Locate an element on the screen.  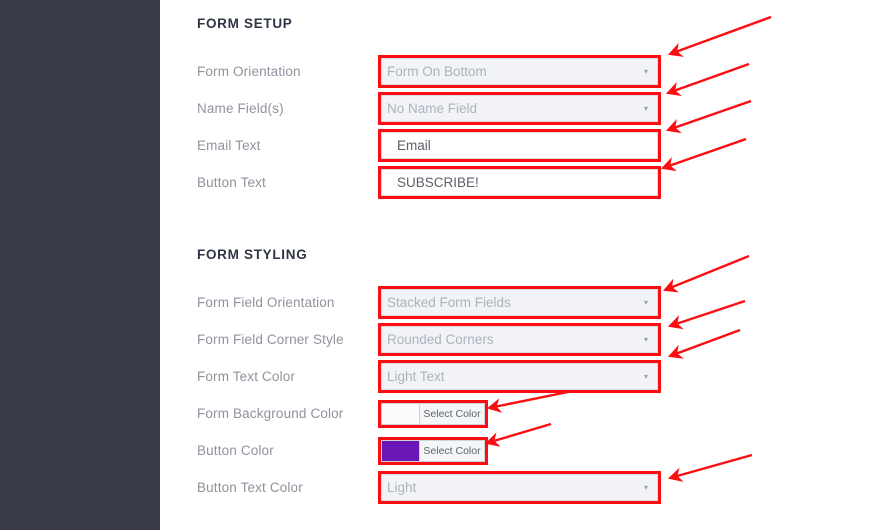
select-name-fields-value: No Name Field is located at coordinates (432, 108).